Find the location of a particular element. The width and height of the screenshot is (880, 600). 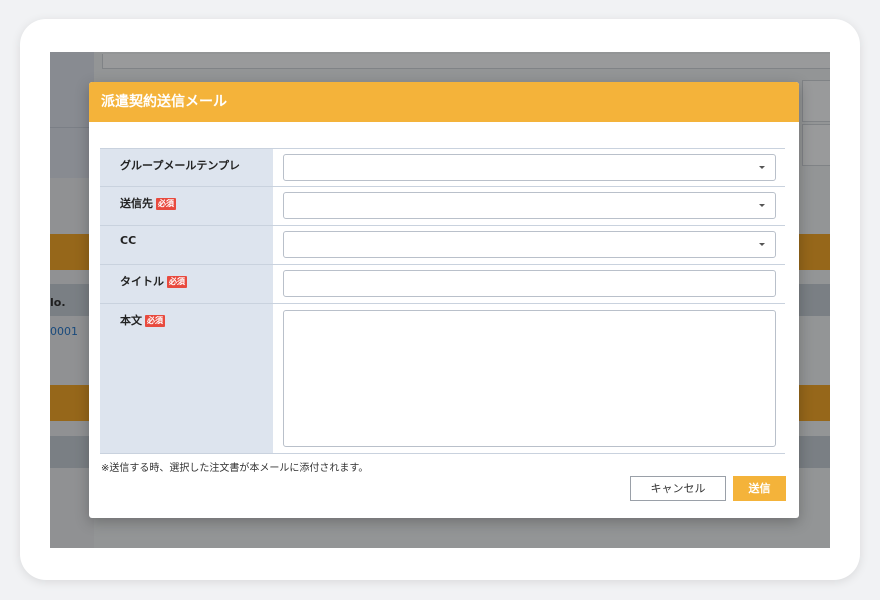

subject-label: タイトル 必須 is located at coordinates (186, 284).